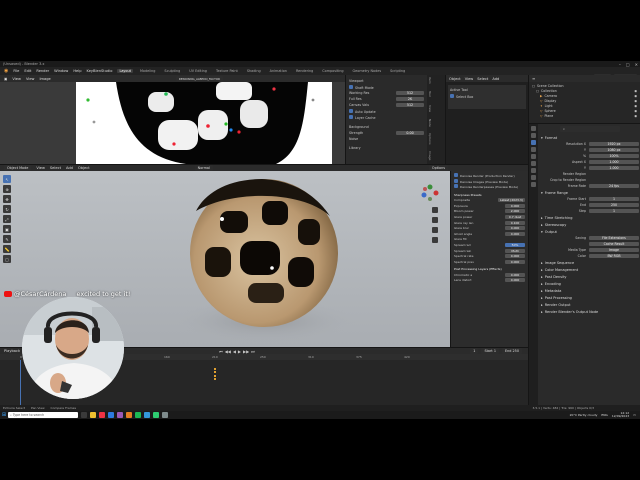 Image resolution: width=640 pixels, height=480 pixels. What do you see at coordinates (614, 256) in the screenshot?
I see `property-field: BW RGB` at bounding box center [614, 256].